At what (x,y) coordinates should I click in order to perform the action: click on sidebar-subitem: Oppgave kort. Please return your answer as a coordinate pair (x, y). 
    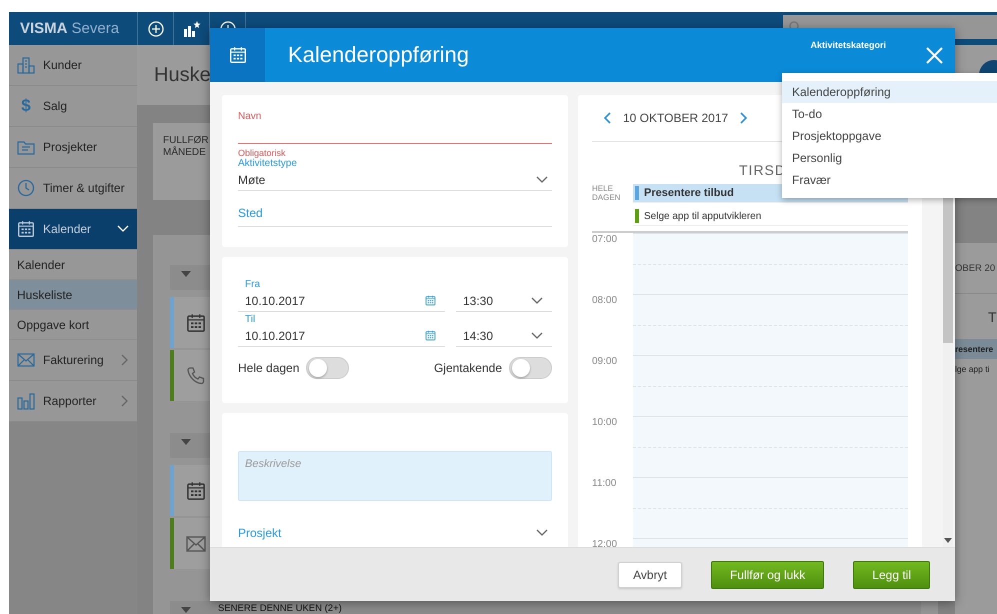
    Looking at the image, I should click on (73, 325).